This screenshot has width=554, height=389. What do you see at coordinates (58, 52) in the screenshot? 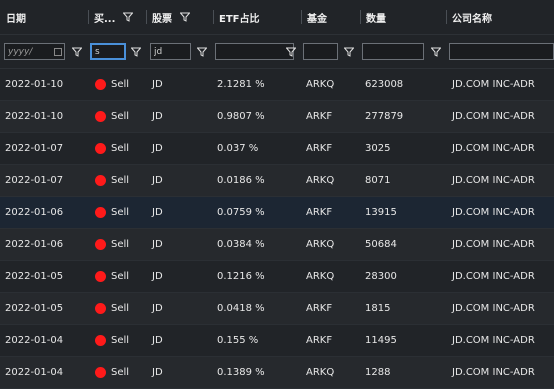
I see `calendar-icon` at bounding box center [58, 52].